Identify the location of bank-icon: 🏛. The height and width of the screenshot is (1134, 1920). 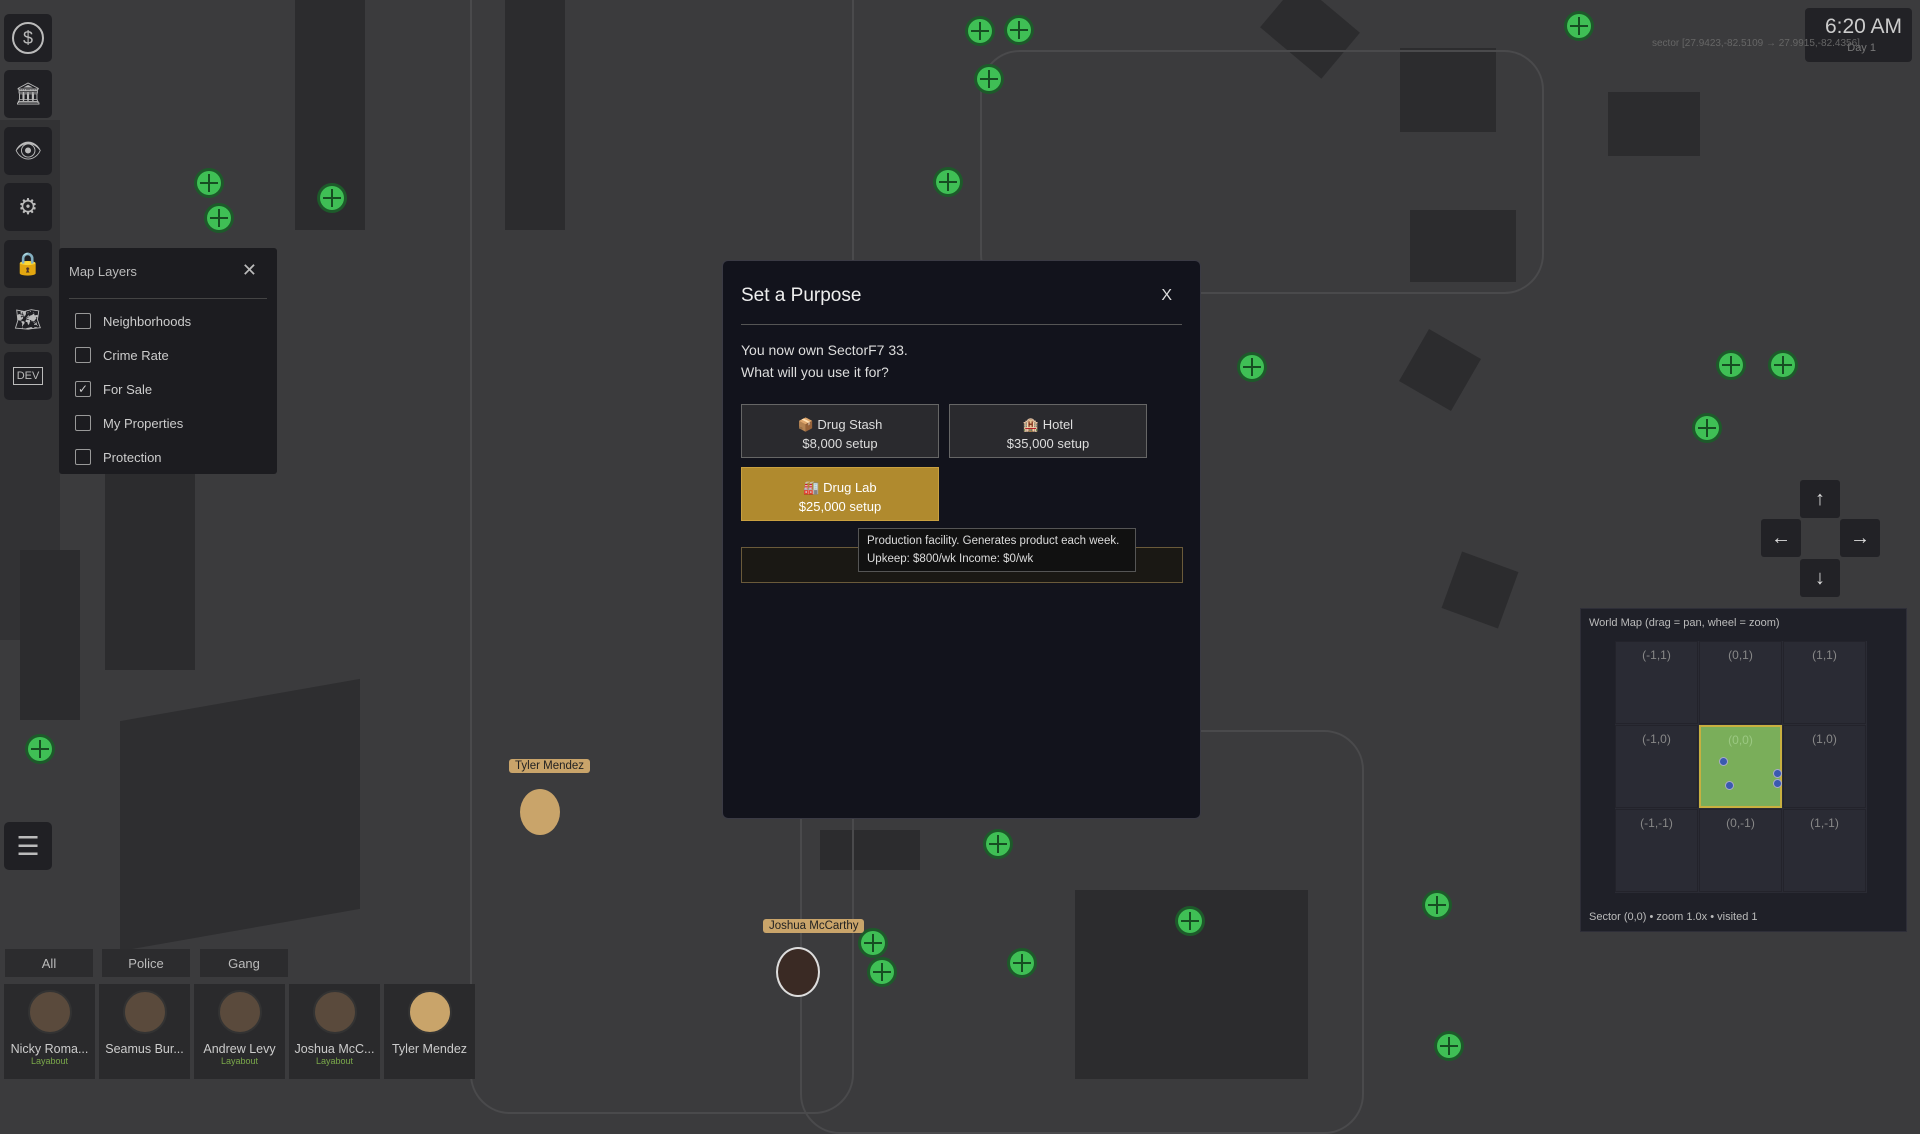
(28, 93).